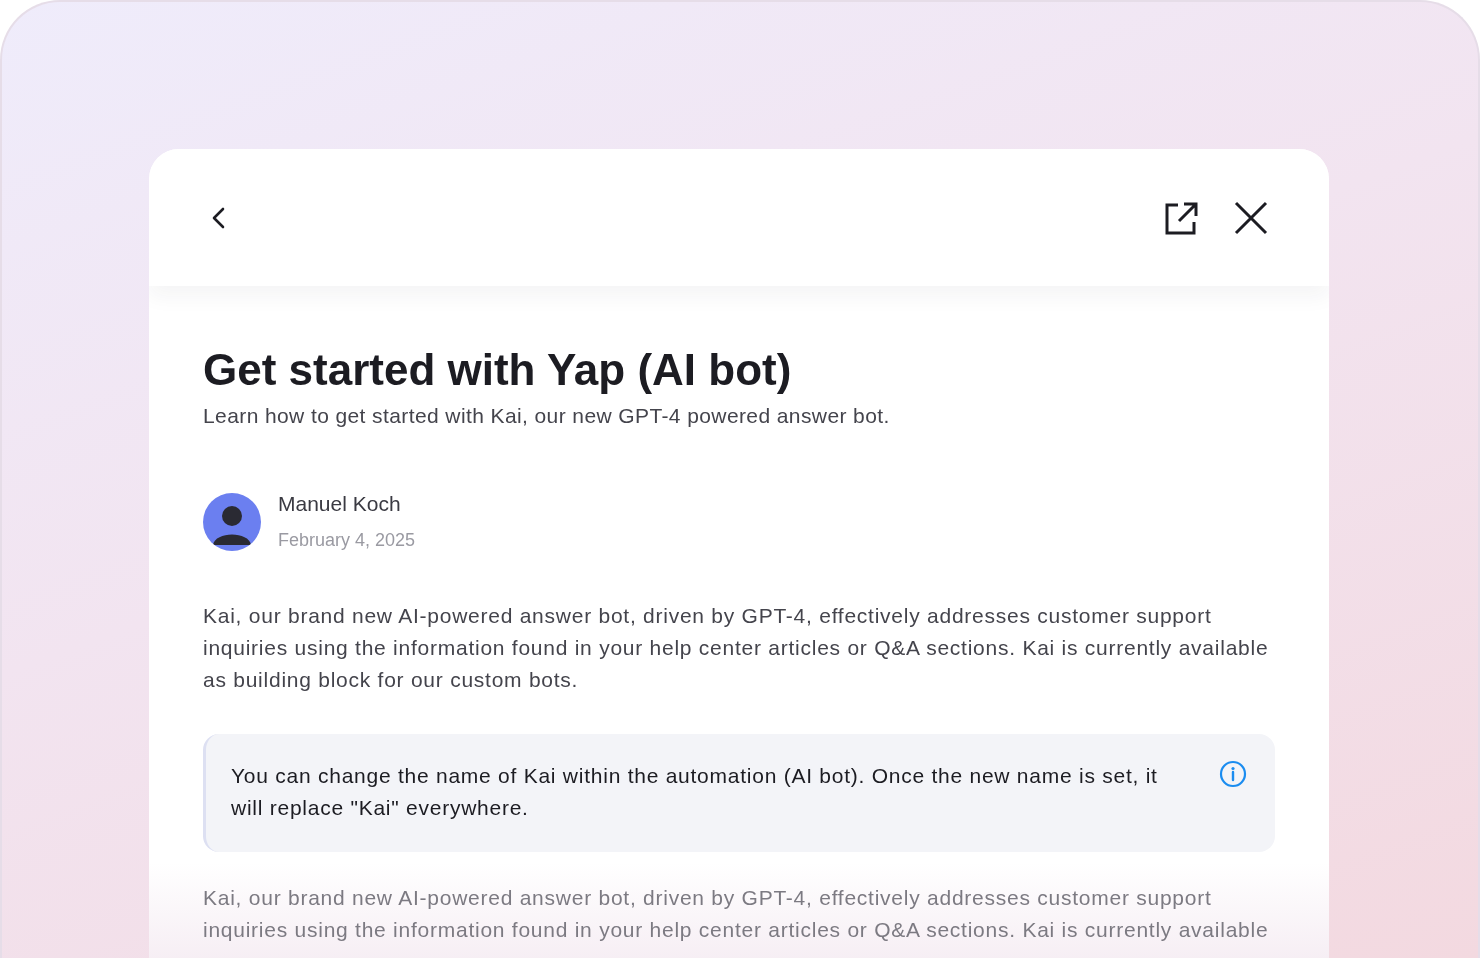 Image resolution: width=1480 pixels, height=958 pixels. I want to click on article-subtitle: Learn how to get started with Kai, our new GPT-4 powered answer bot., so click(547, 416).